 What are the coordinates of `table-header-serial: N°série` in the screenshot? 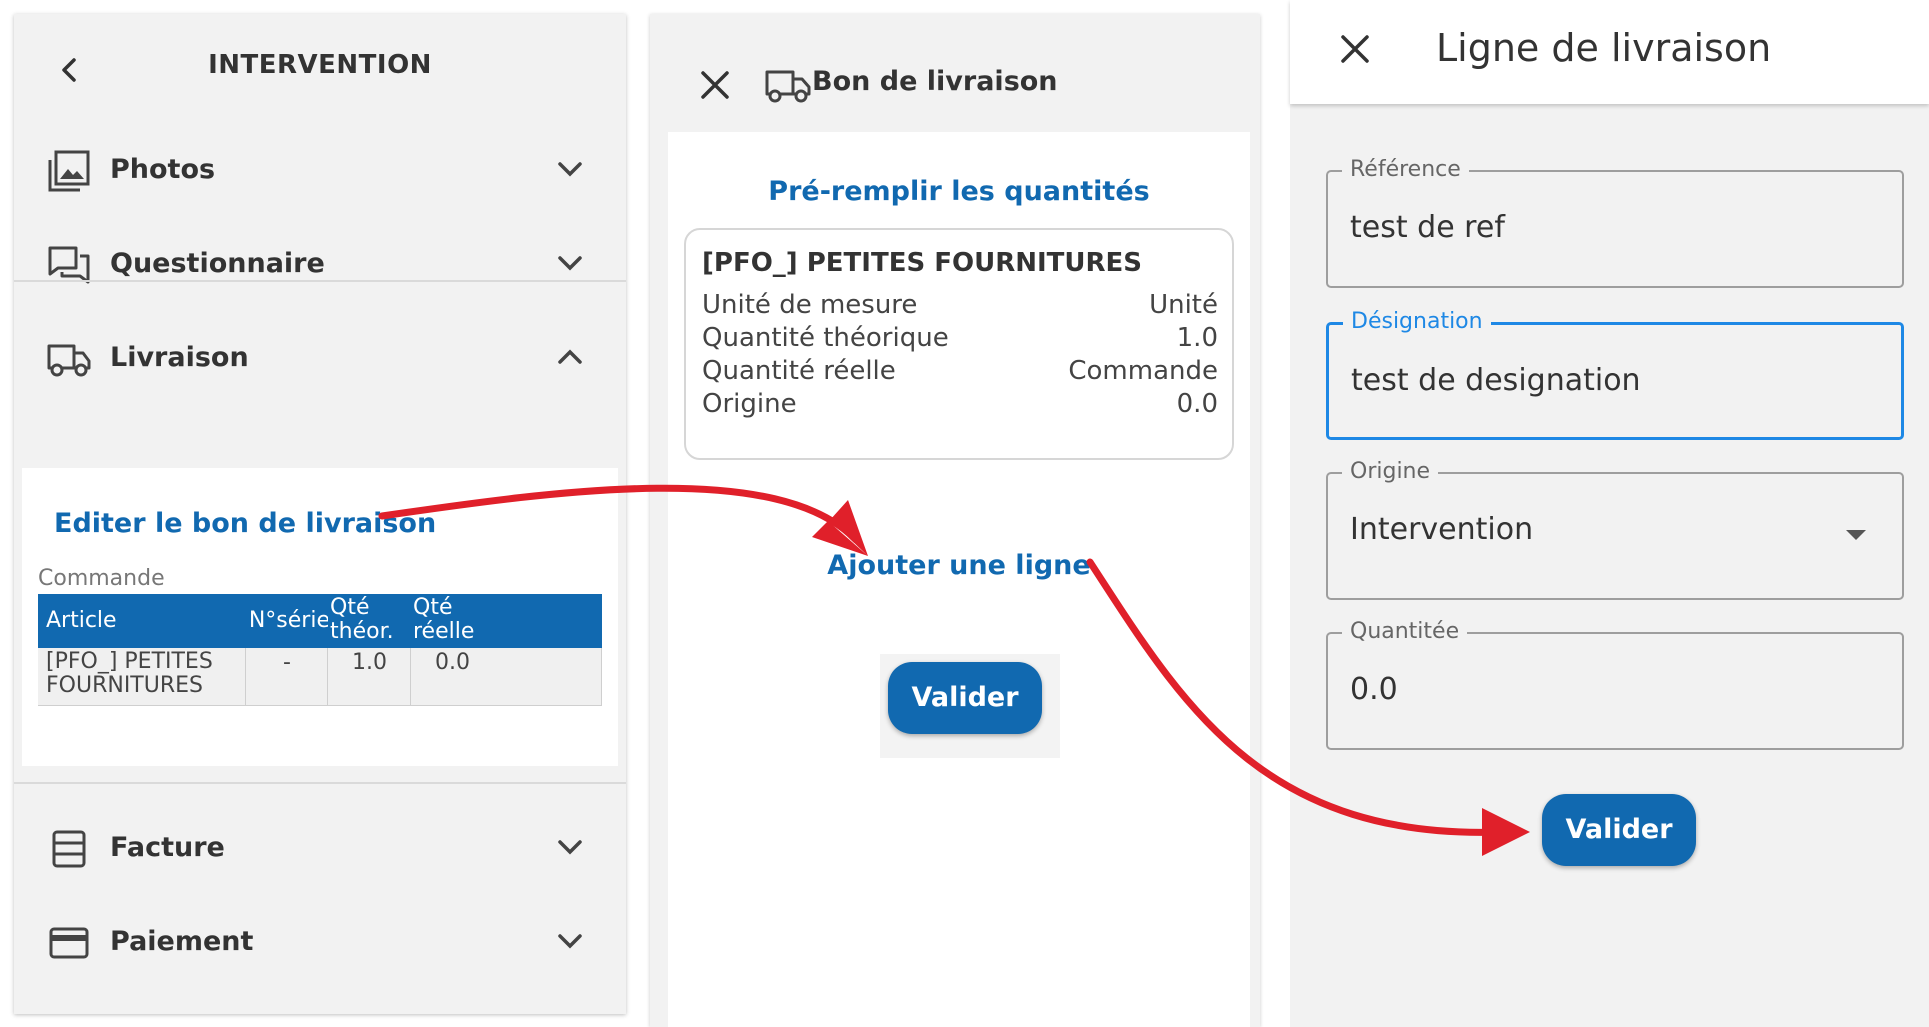 It's located at (288, 621).